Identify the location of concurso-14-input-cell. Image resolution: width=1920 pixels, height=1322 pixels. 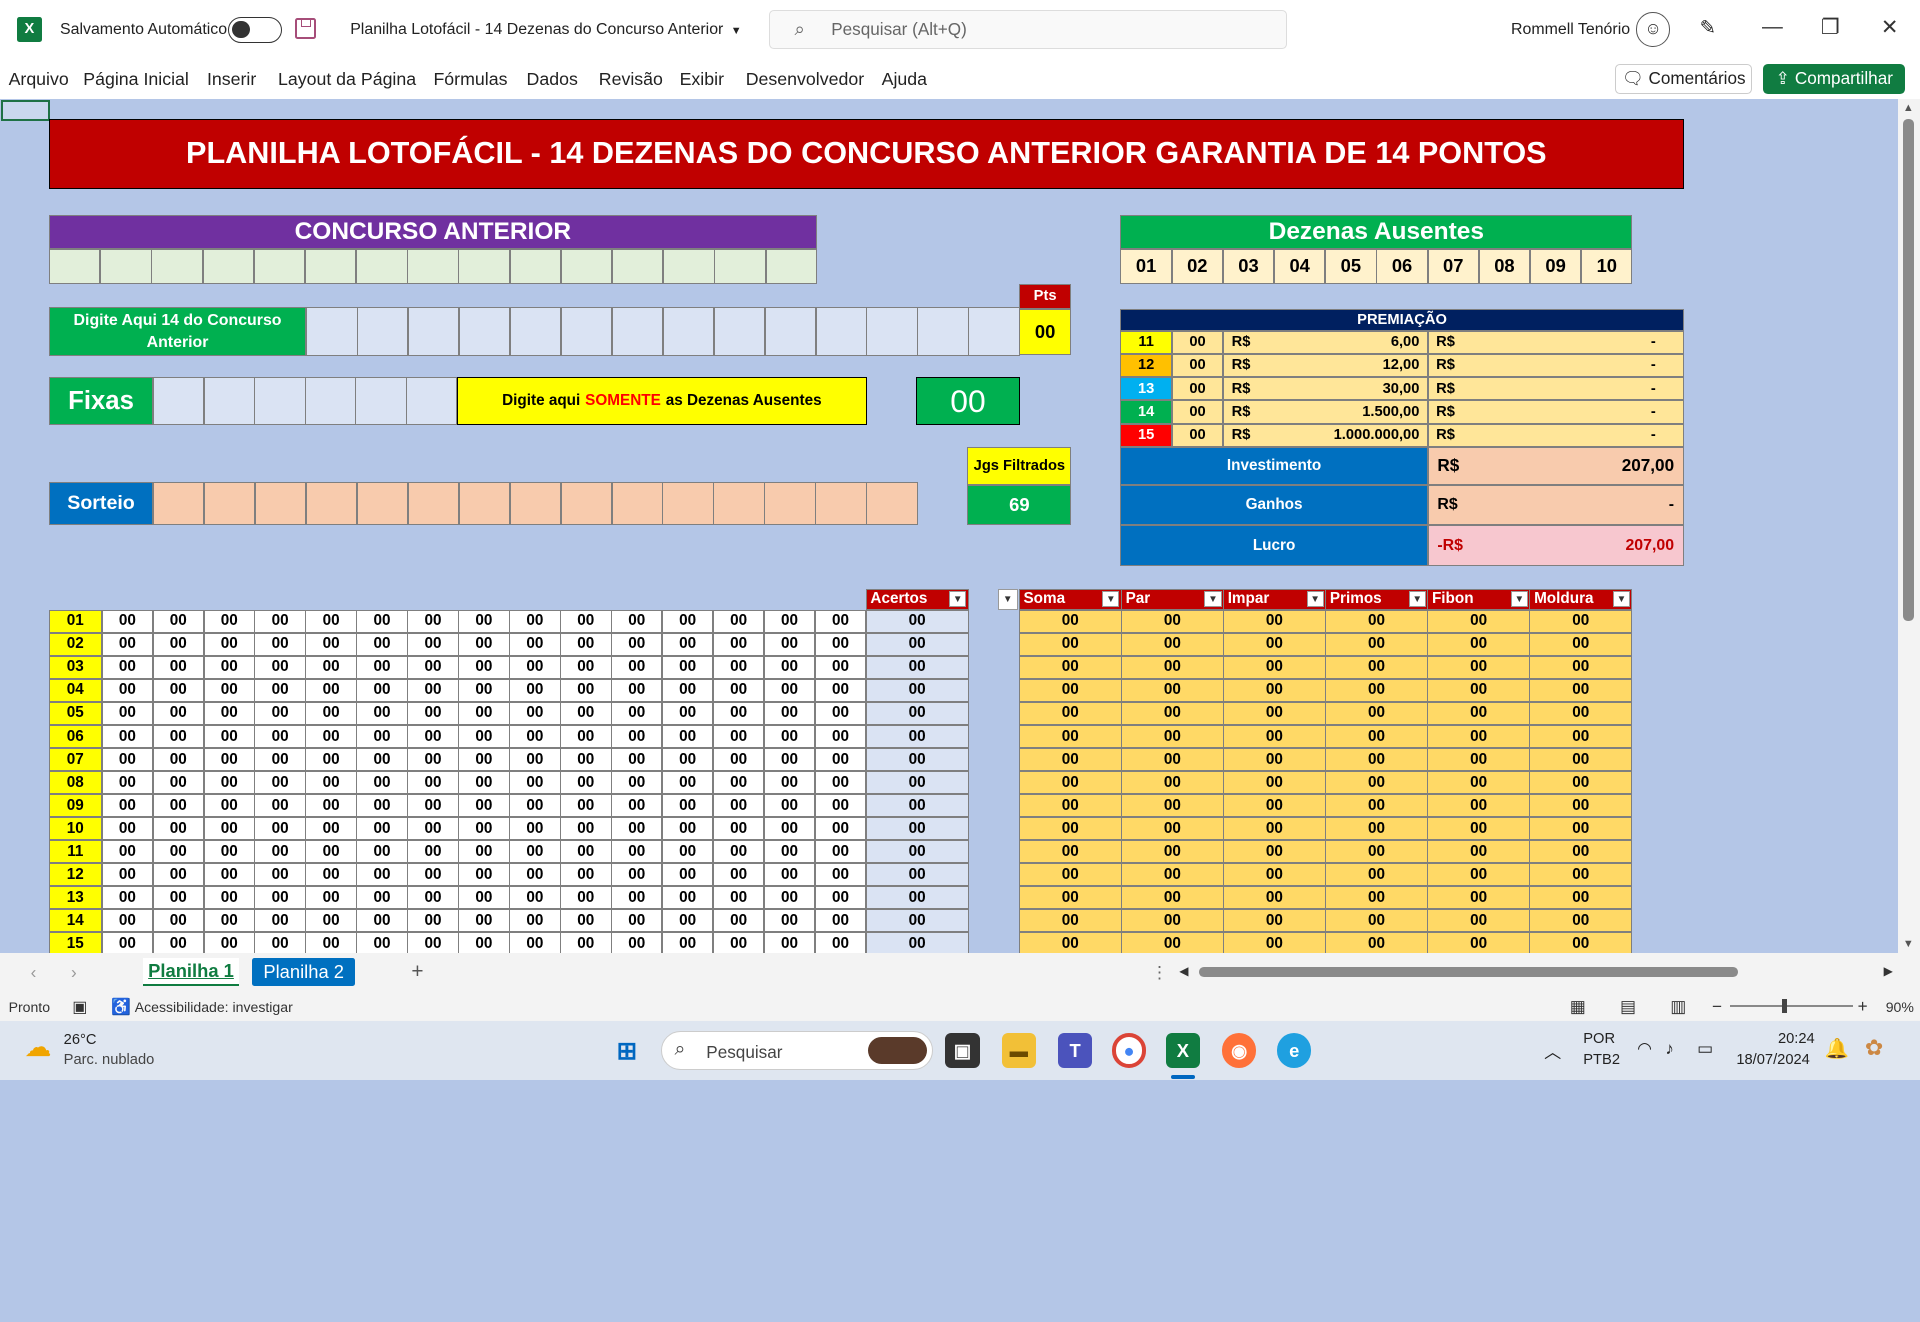
(790, 332).